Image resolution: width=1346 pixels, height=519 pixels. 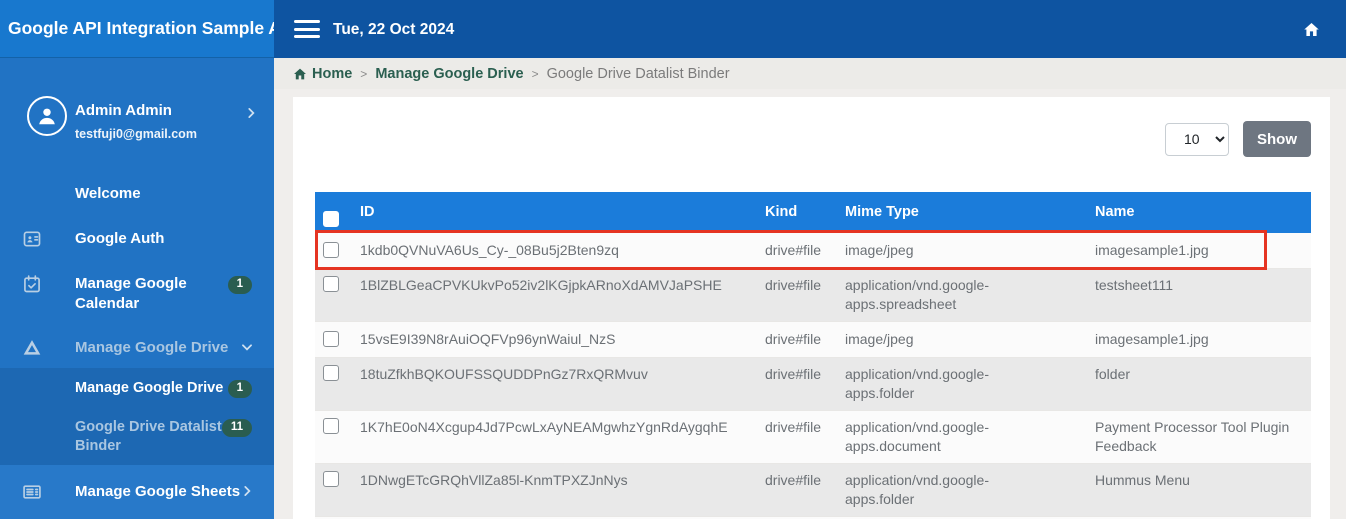 What do you see at coordinates (32, 492) in the screenshot?
I see `sheets-icon` at bounding box center [32, 492].